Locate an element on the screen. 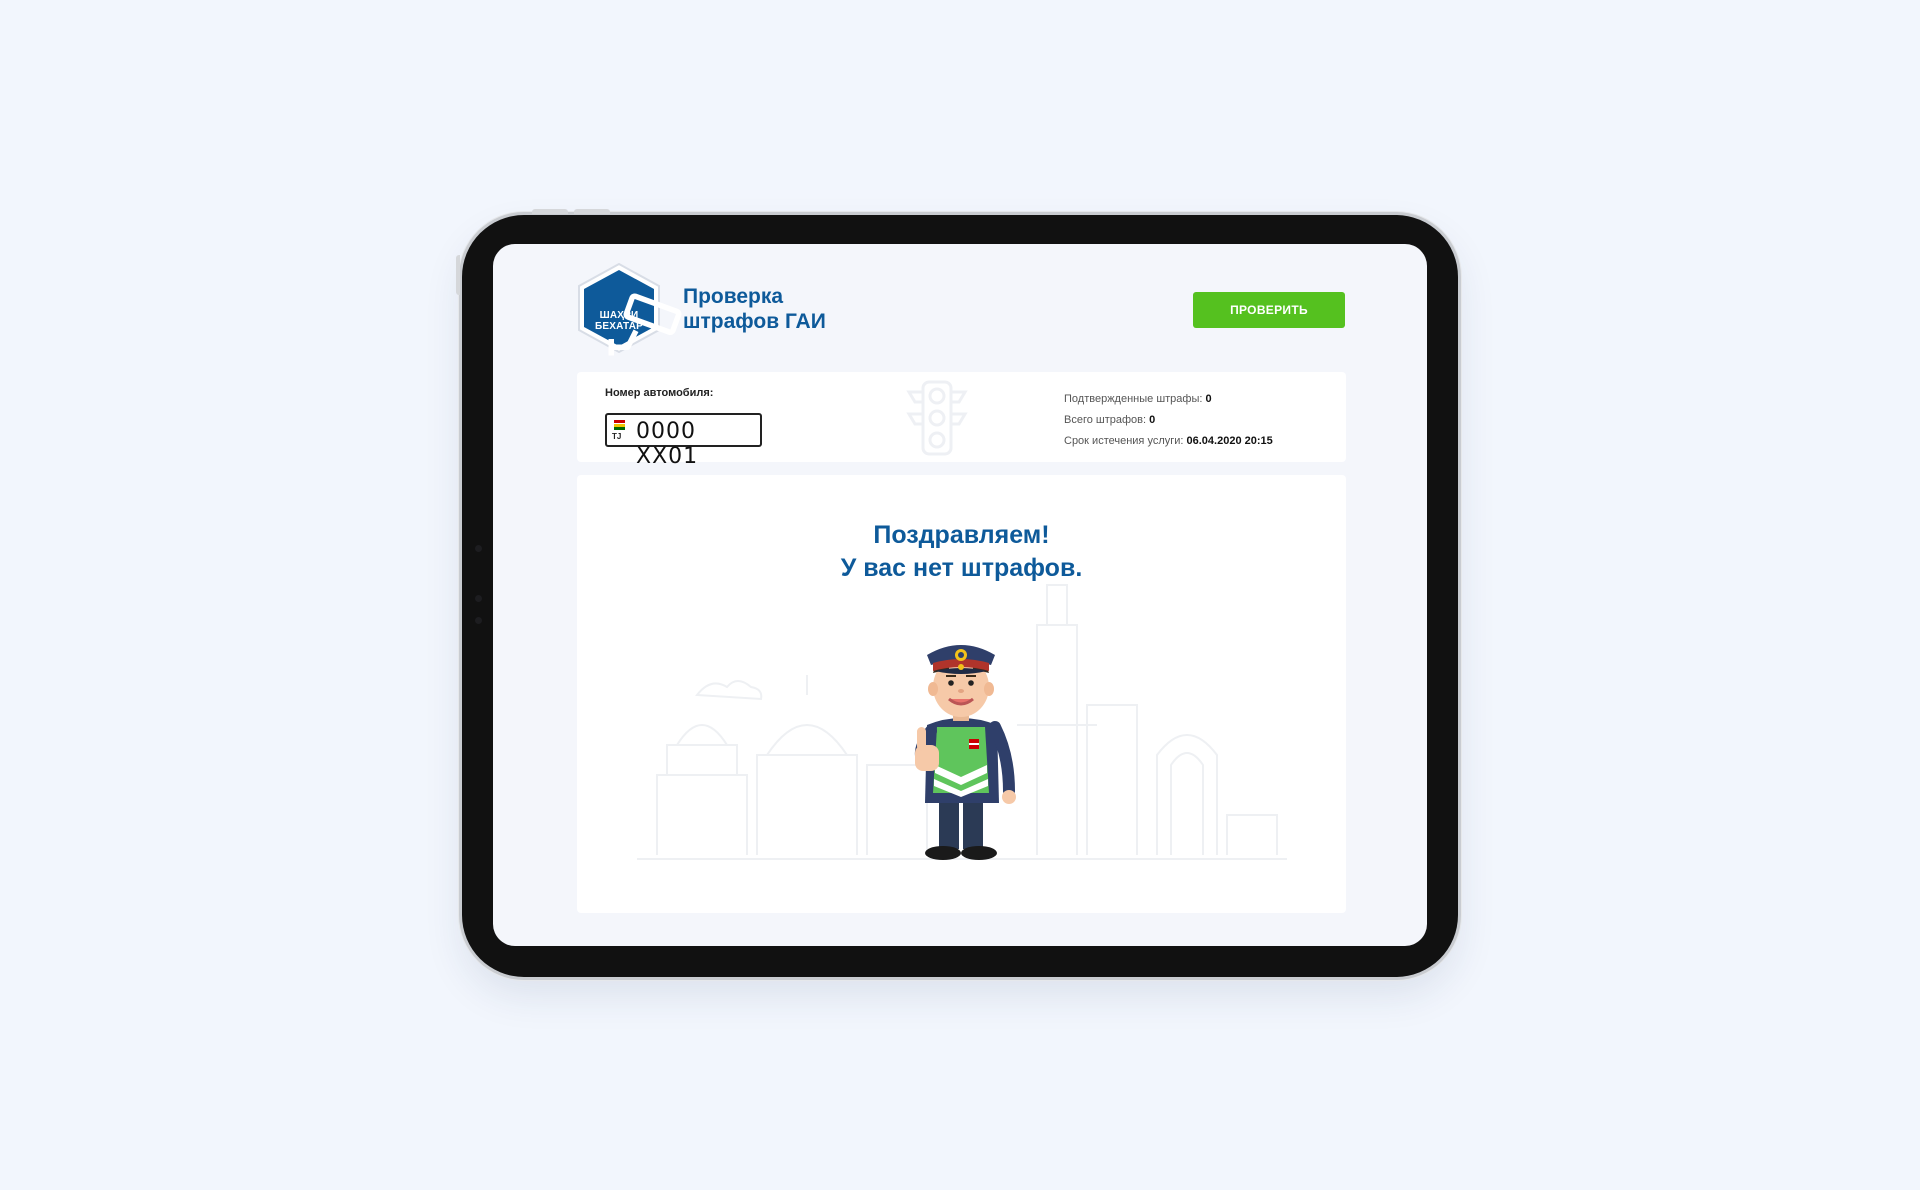 This screenshot has height=1190, width=1920. stat-label: Срок истечения услуги: is located at coordinates (1125, 441).